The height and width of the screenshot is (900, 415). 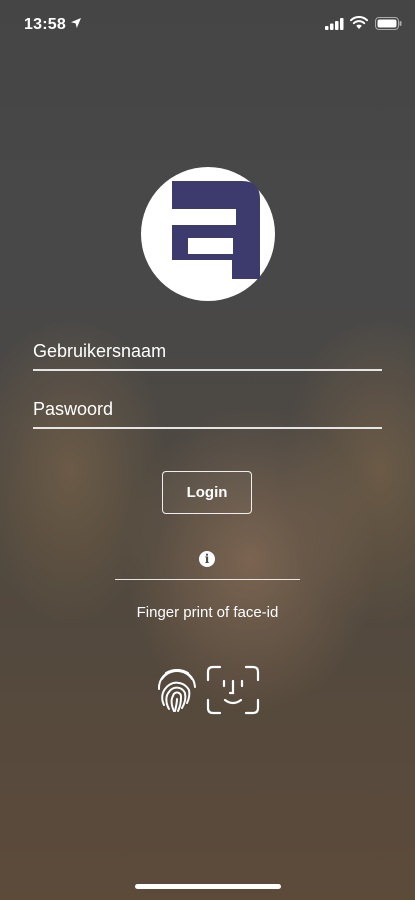 What do you see at coordinates (207, 25) in the screenshot?
I see `status-bar: 13:58` at bounding box center [207, 25].